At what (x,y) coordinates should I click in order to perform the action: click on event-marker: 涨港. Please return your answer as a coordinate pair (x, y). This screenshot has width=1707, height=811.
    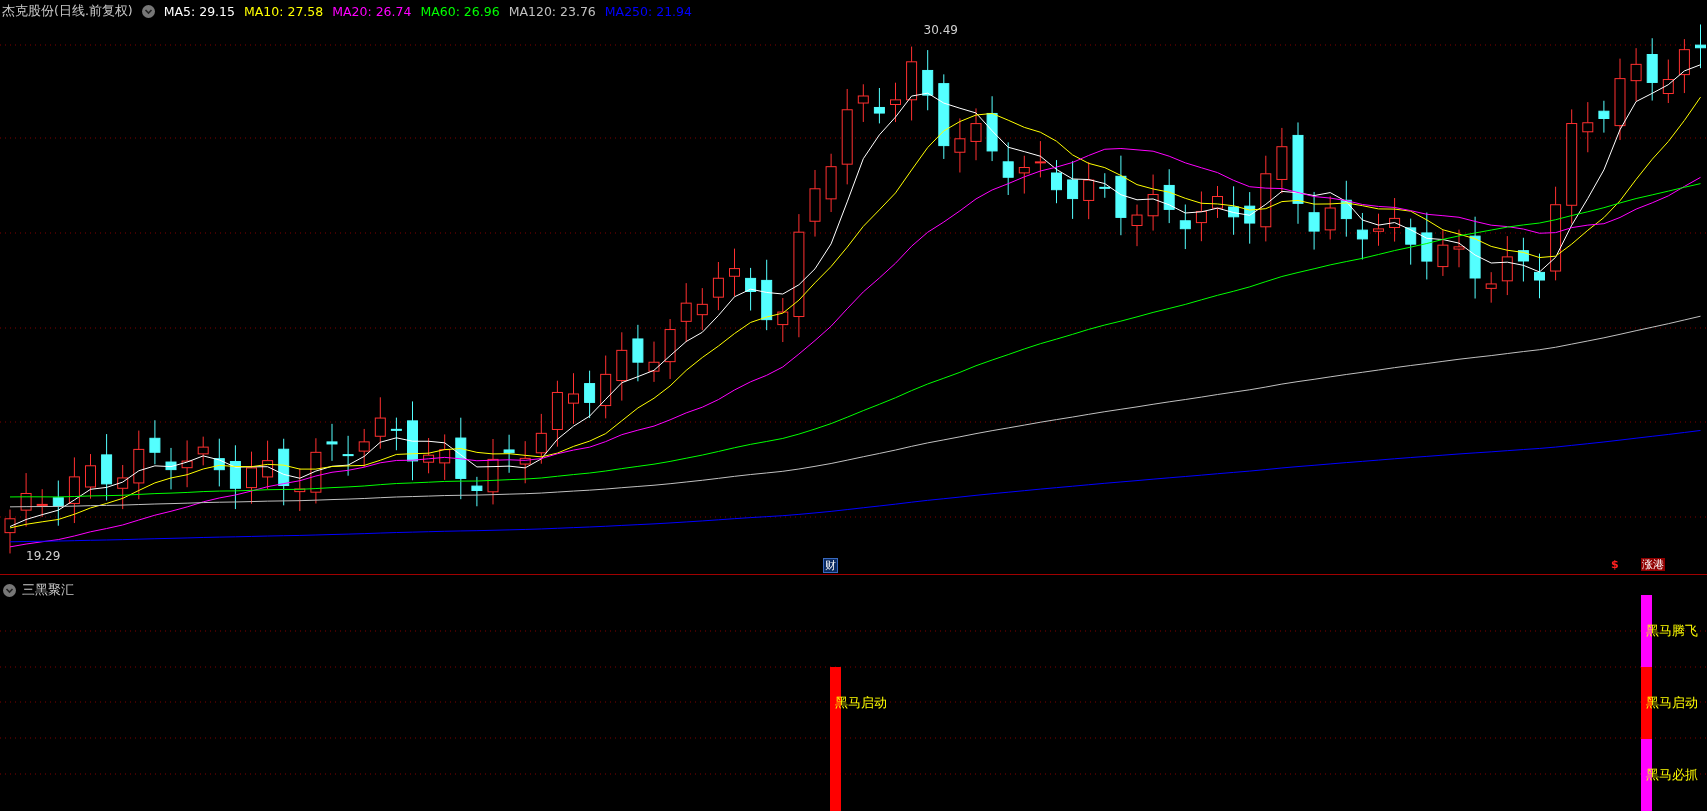
    Looking at the image, I should click on (1653, 564).